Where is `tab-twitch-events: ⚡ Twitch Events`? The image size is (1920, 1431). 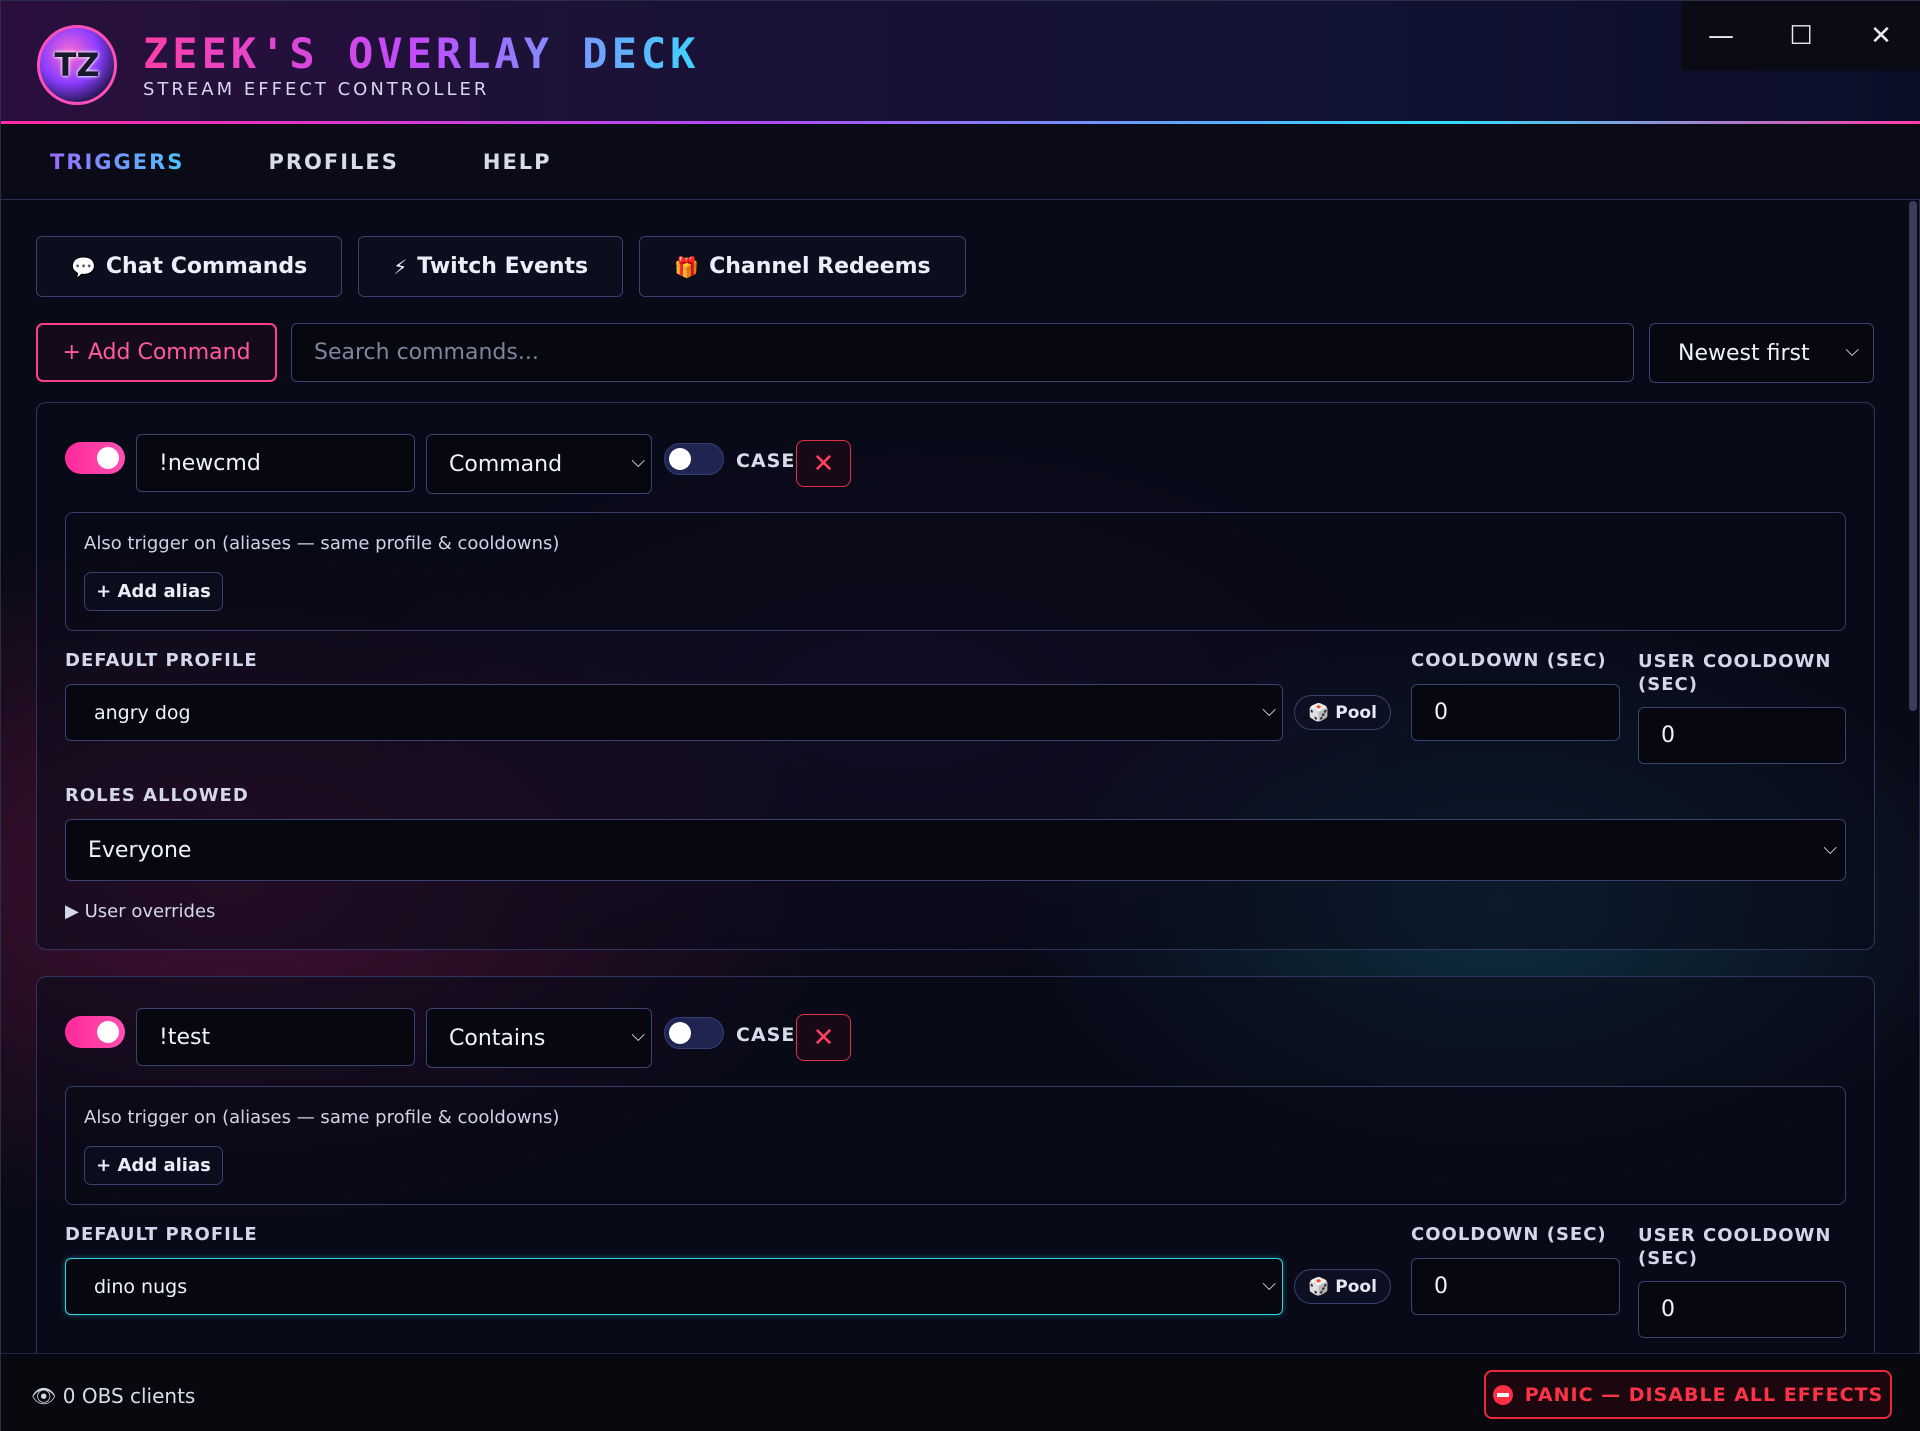 tab-twitch-events: ⚡ Twitch Events is located at coordinates (491, 266).